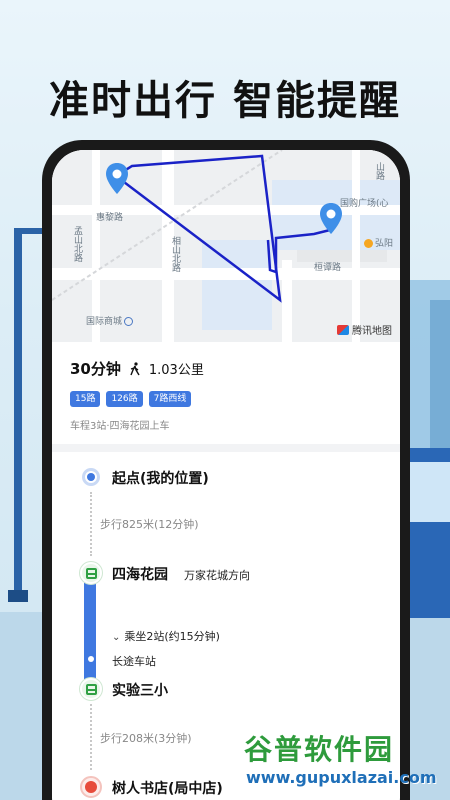  Describe the element at coordinates (135, 368) in the screenshot. I see `walking-person-icon` at that location.